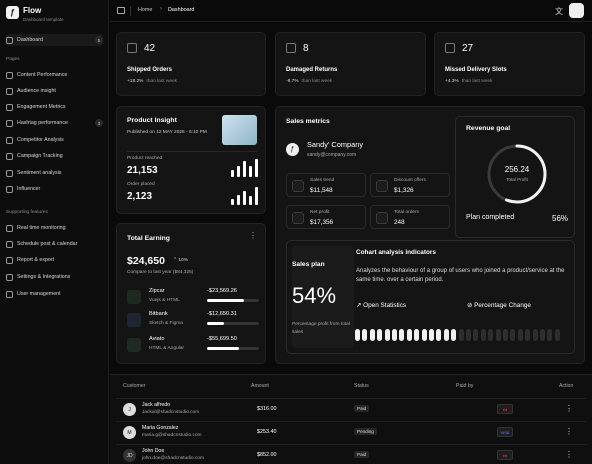 This screenshot has width=592, height=464. What do you see at coordinates (41, 107) in the screenshot?
I see `sidebar-item-label: Engagement Metrics` at bounding box center [41, 107].